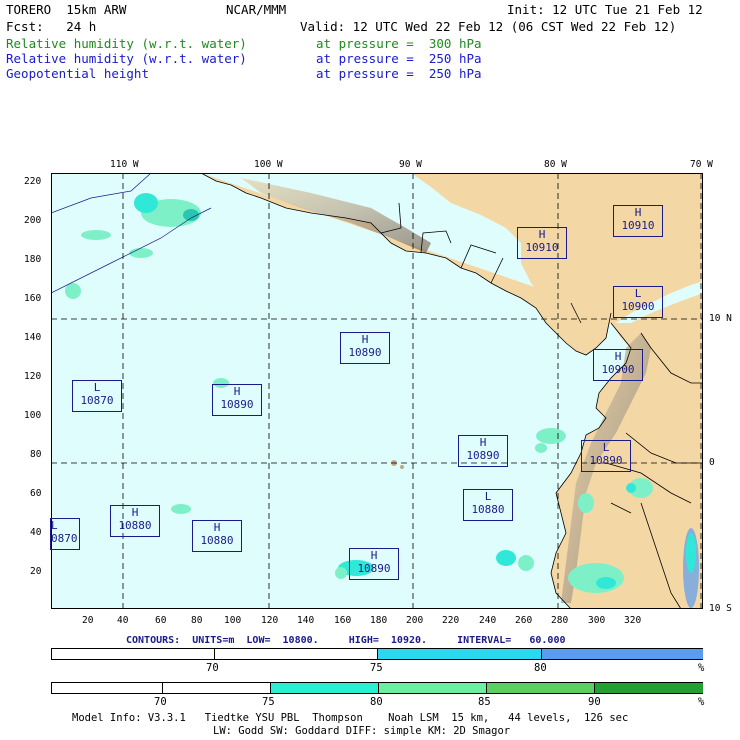  Describe the element at coordinates (33, 298) in the screenshot. I see `y-tick: 160` at that location.